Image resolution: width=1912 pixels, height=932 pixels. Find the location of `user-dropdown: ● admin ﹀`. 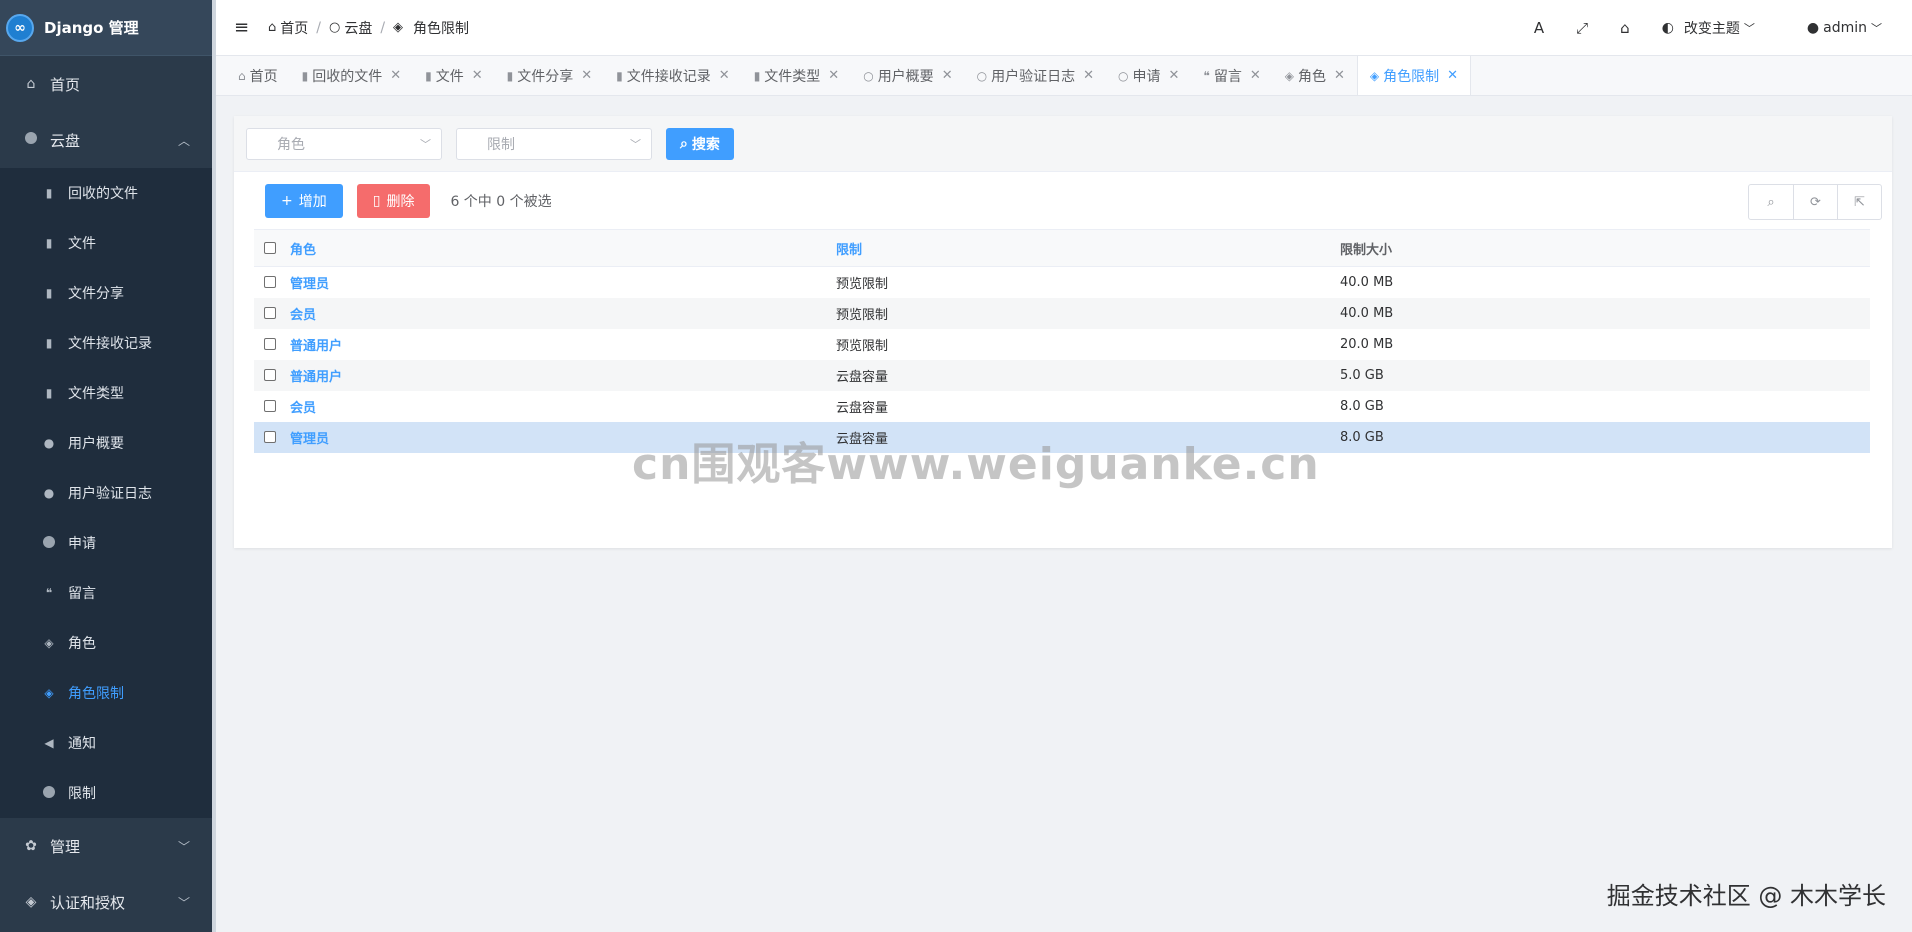

user-dropdown: ● admin ﹀ is located at coordinates (1844, 28).